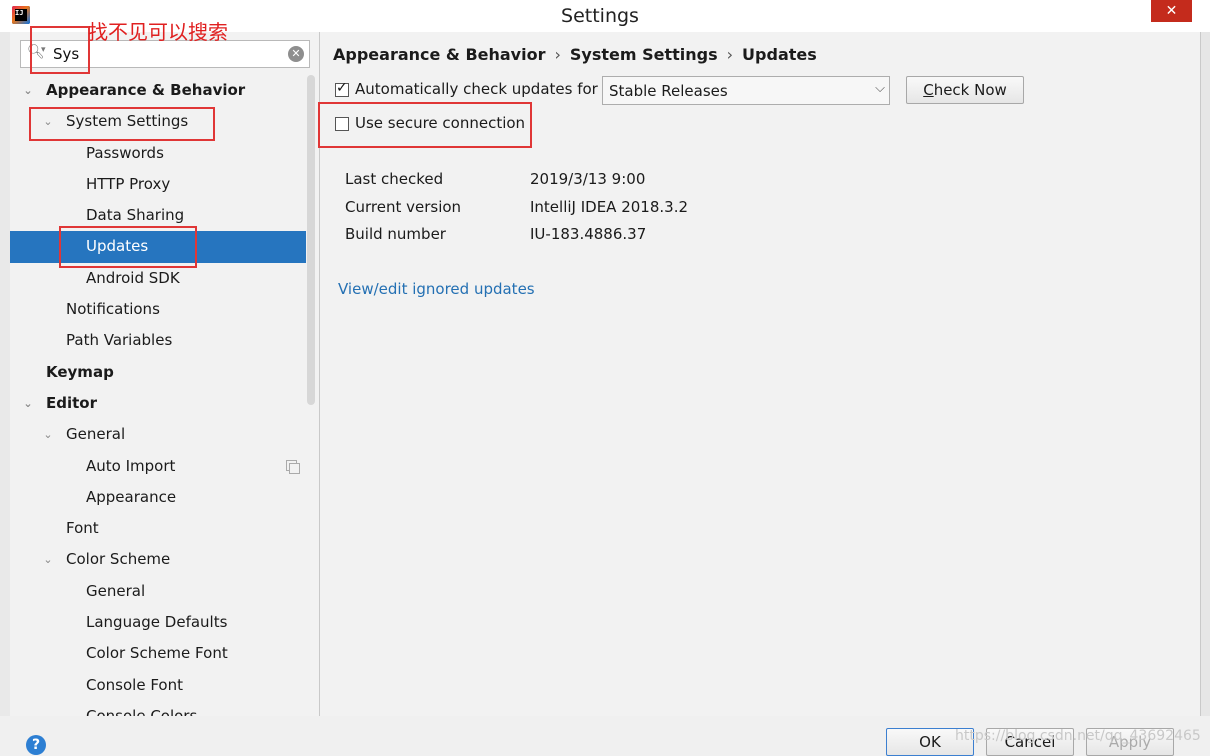 Image resolution: width=1210 pixels, height=756 pixels. I want to click on sidebar-item-appearance-behavior: ⌄ Appearance & Behavior, so click(158, 90).